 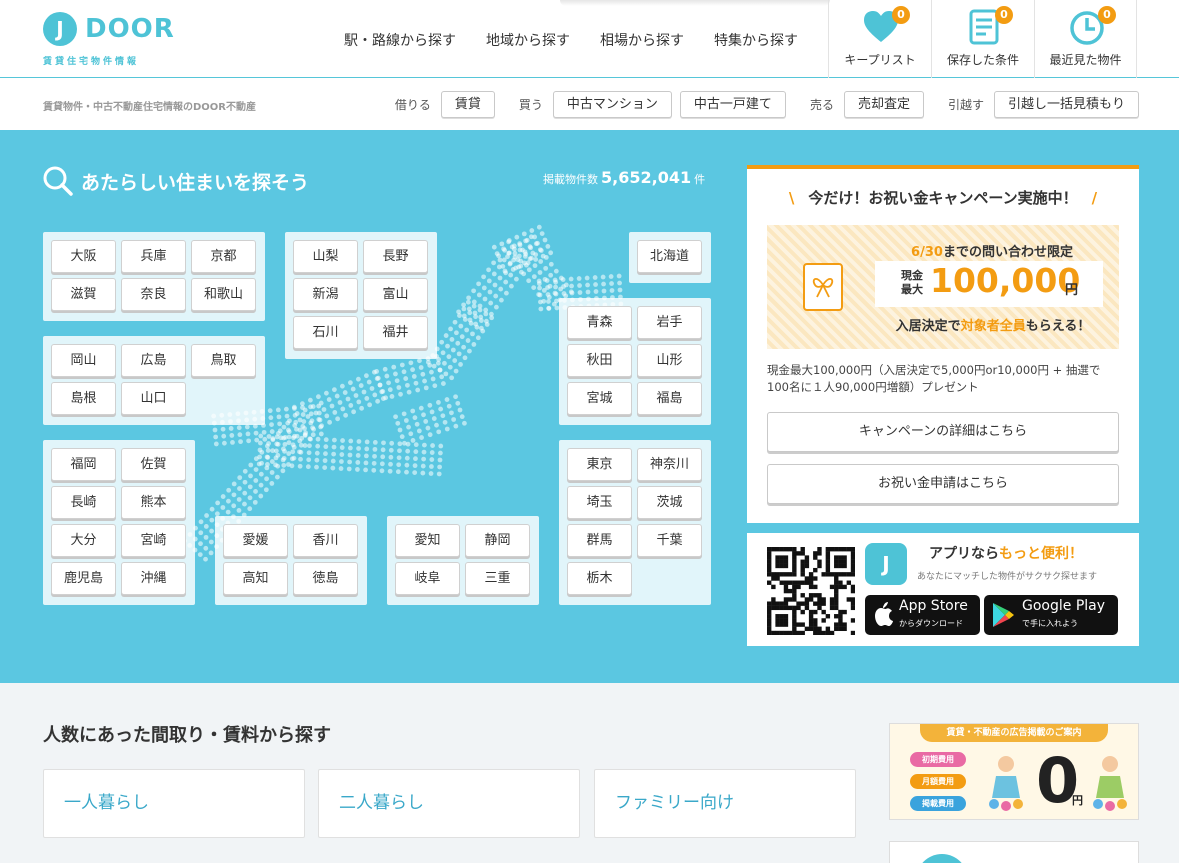 I want to click on app-store-button: App Store からダウンロード, so click(x=922, y=615).